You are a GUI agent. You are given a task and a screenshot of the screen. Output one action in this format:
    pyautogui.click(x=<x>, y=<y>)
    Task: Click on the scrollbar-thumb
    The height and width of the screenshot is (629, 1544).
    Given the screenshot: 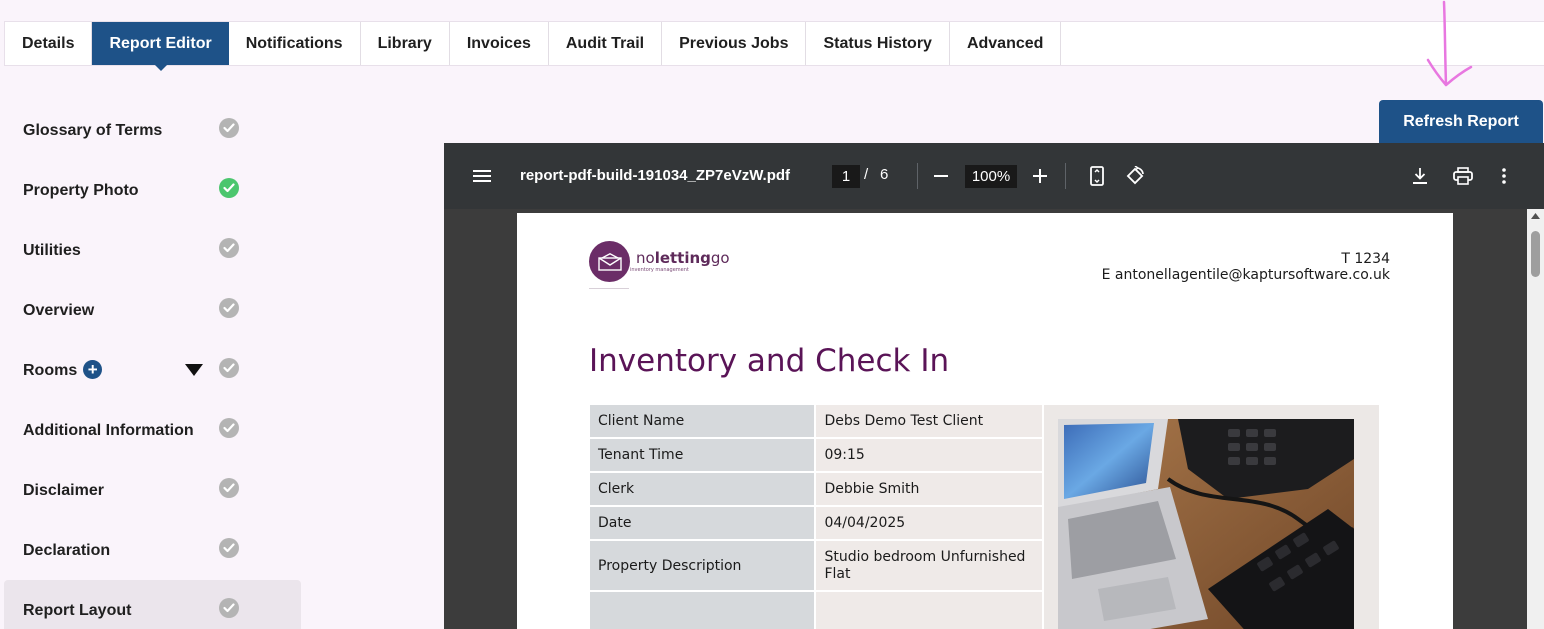 What is the action you would take?
    pyautogui.click(x=1535, y=254)
    